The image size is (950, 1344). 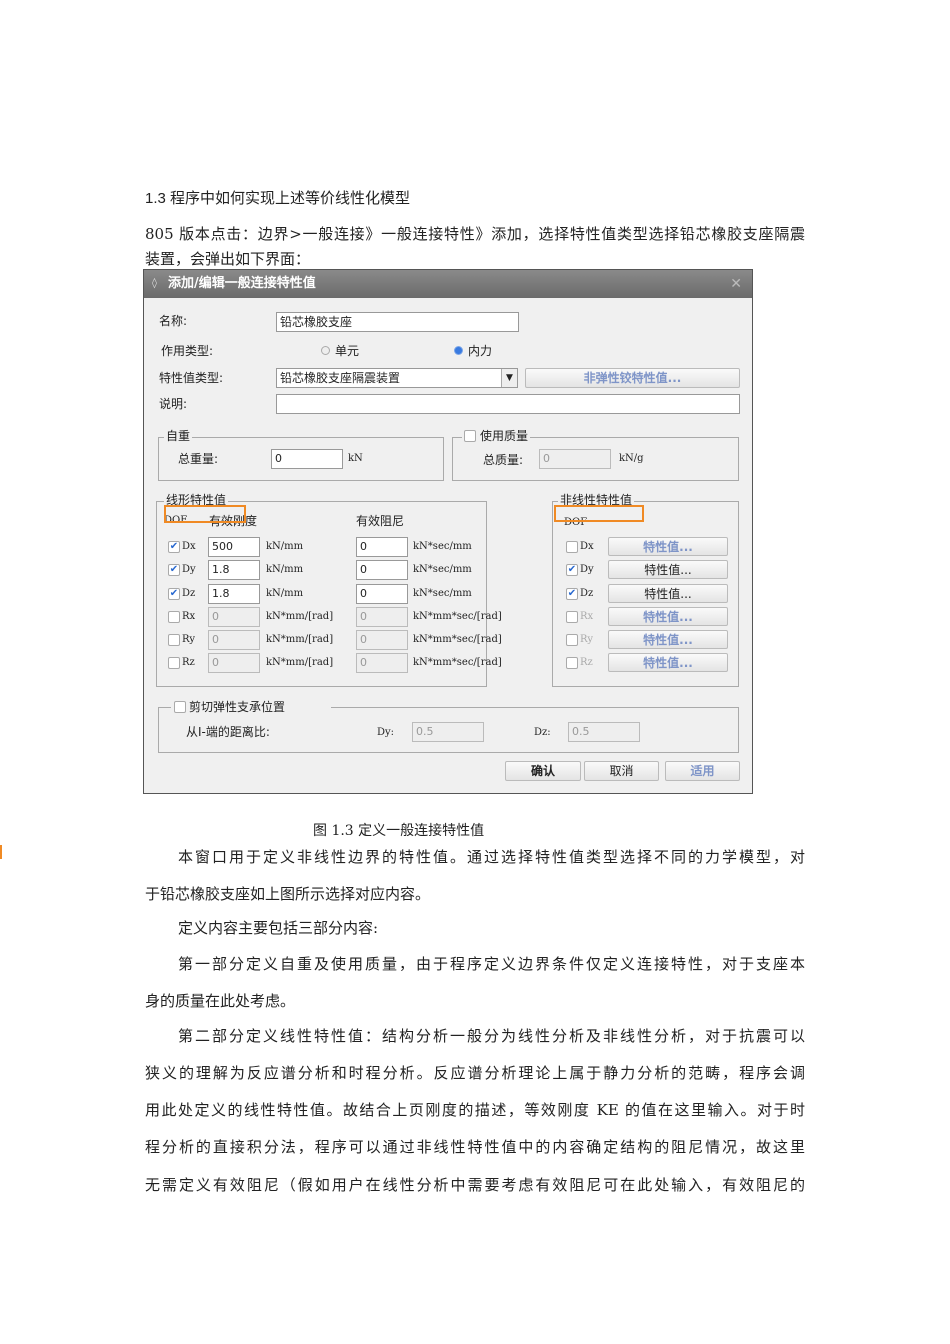 I want to click on shear-spring-legend: 剪切弹性支承位置, so click(x=251, y=707).